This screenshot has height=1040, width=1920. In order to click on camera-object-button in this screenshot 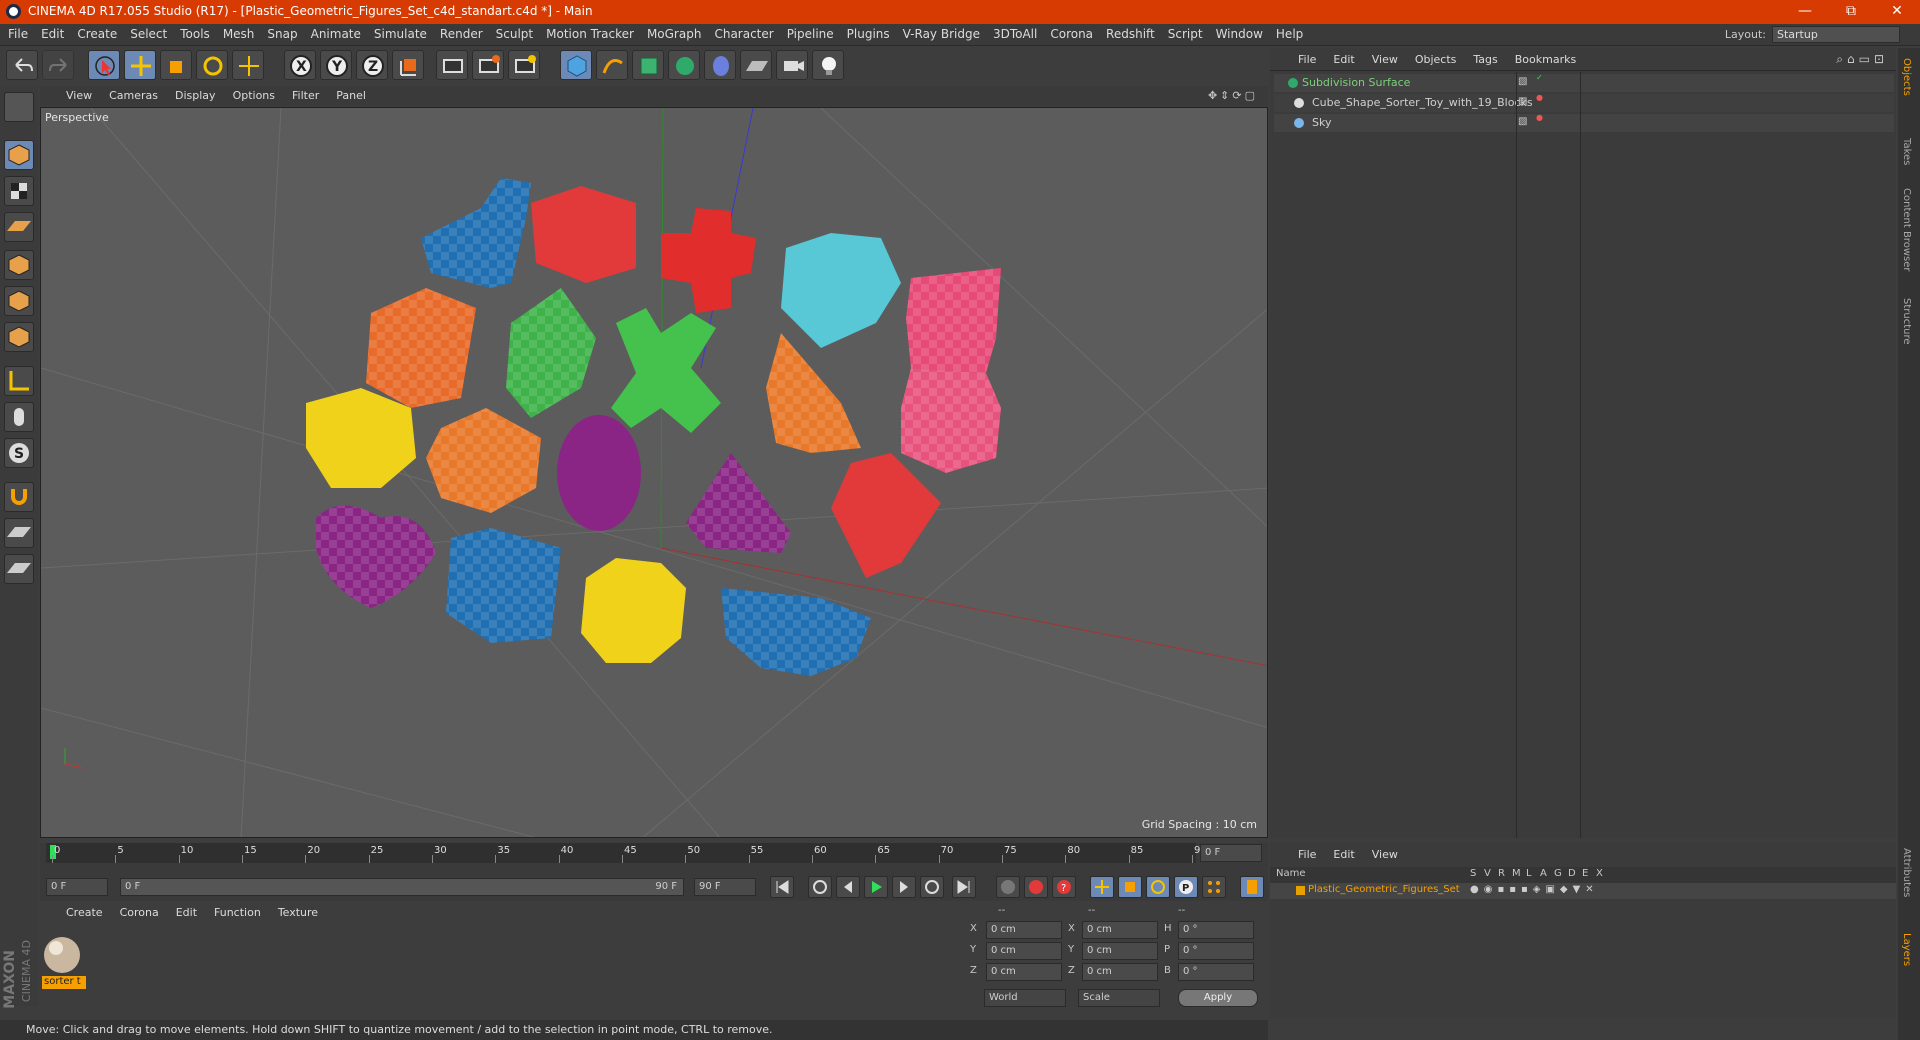, I will do `click(792, 65)`.